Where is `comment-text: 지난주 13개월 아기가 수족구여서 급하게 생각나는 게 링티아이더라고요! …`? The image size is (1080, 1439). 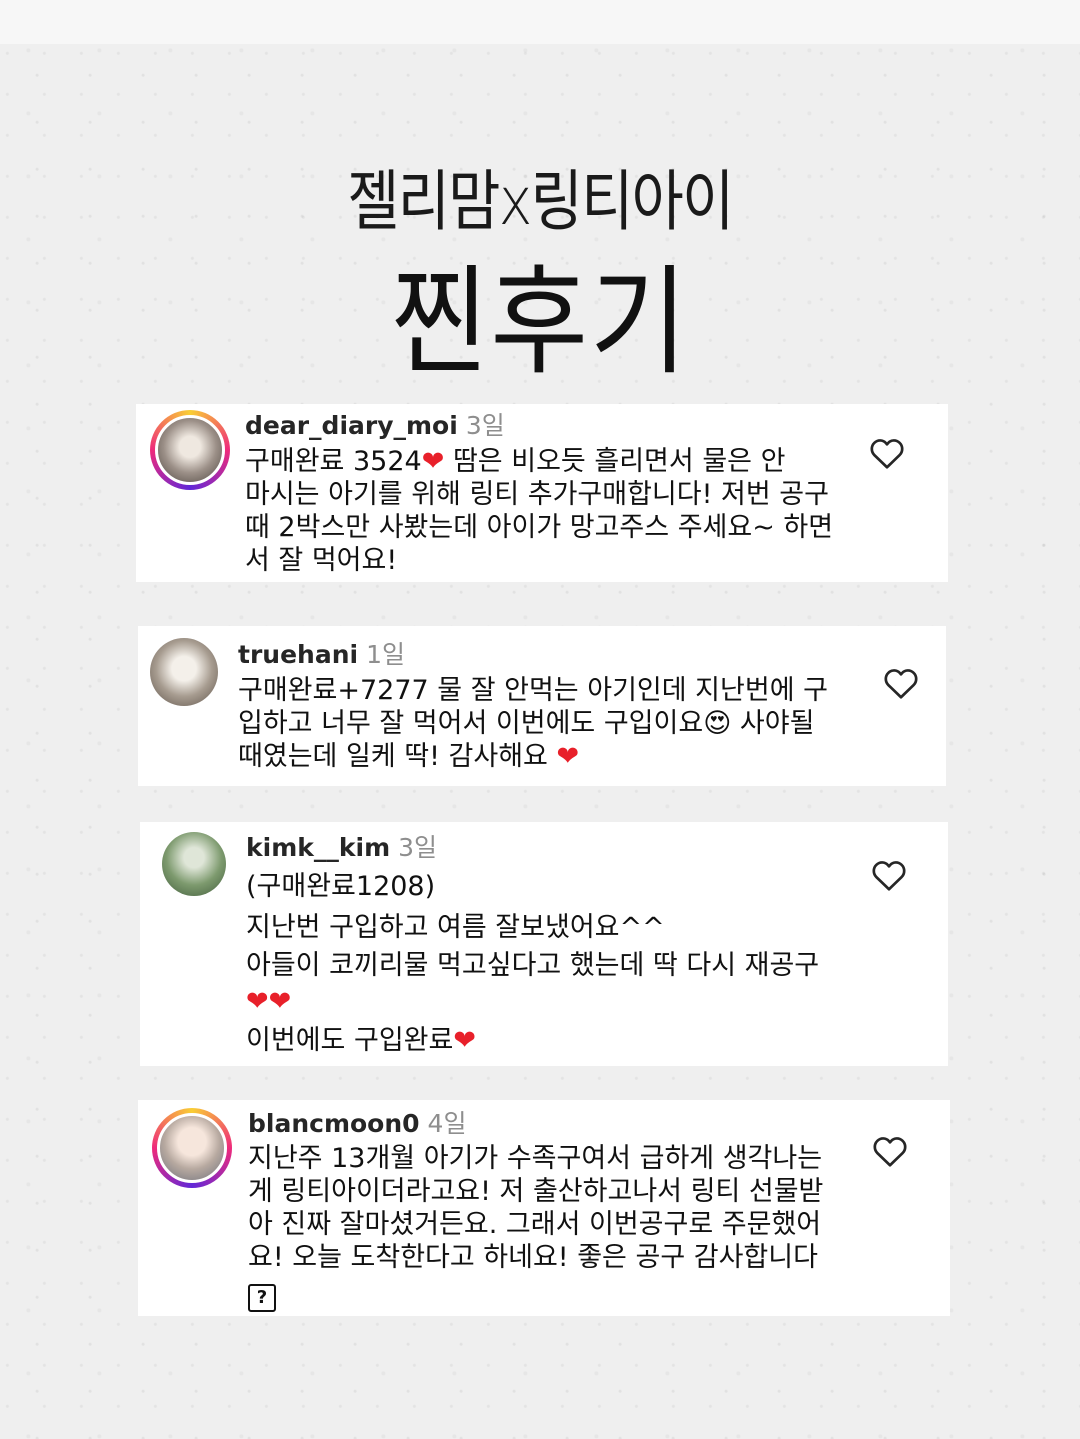 comment-text: 지난주 13개월 아기가 수족구여서 급하게 생각나는 게 링티아이더라고요! … is located at coordinates (558, 1227).